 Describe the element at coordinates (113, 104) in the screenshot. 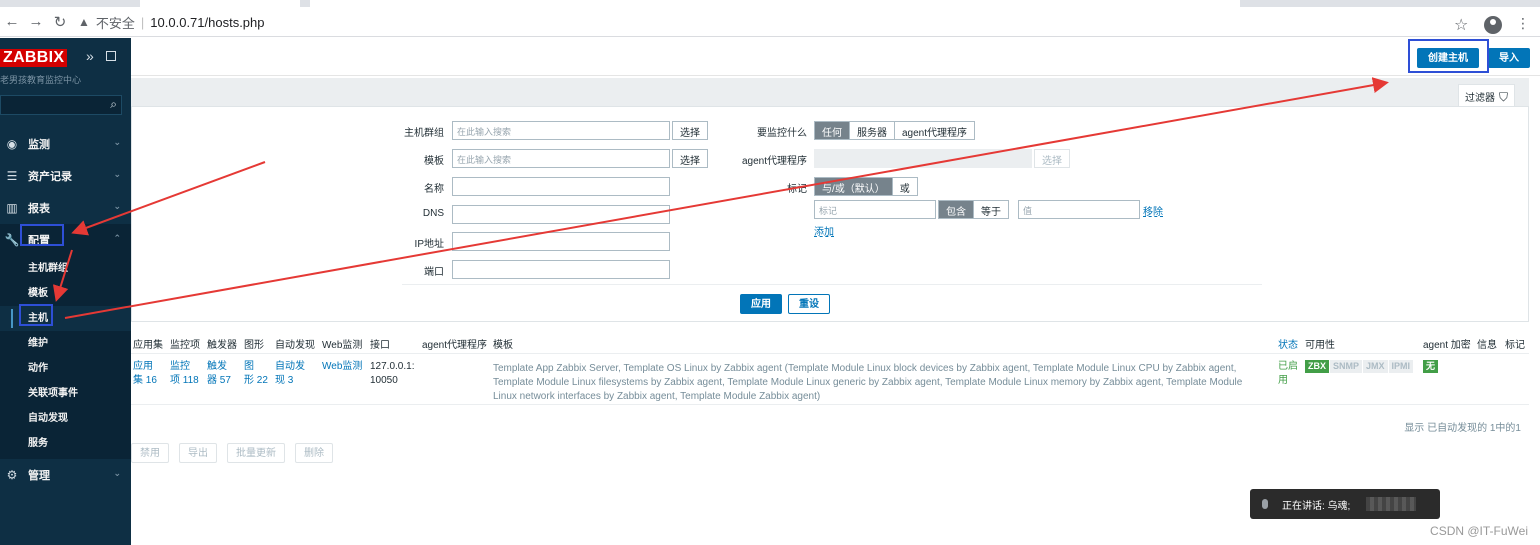

I see `search-icon: ⌕` at that location.